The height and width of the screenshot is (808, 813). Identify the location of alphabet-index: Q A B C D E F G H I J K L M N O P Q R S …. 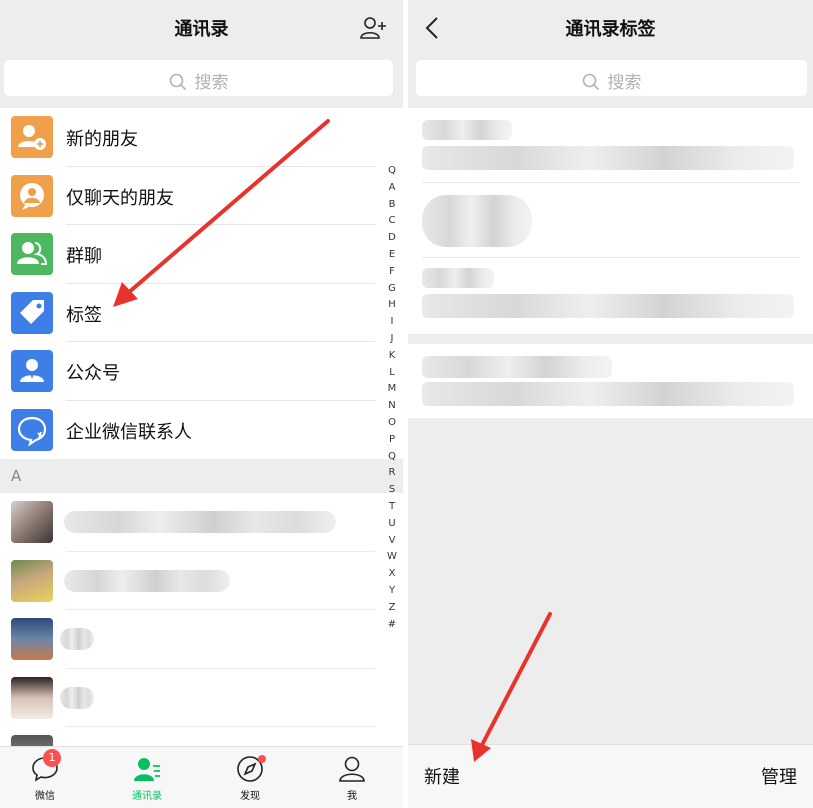
(392, 398).